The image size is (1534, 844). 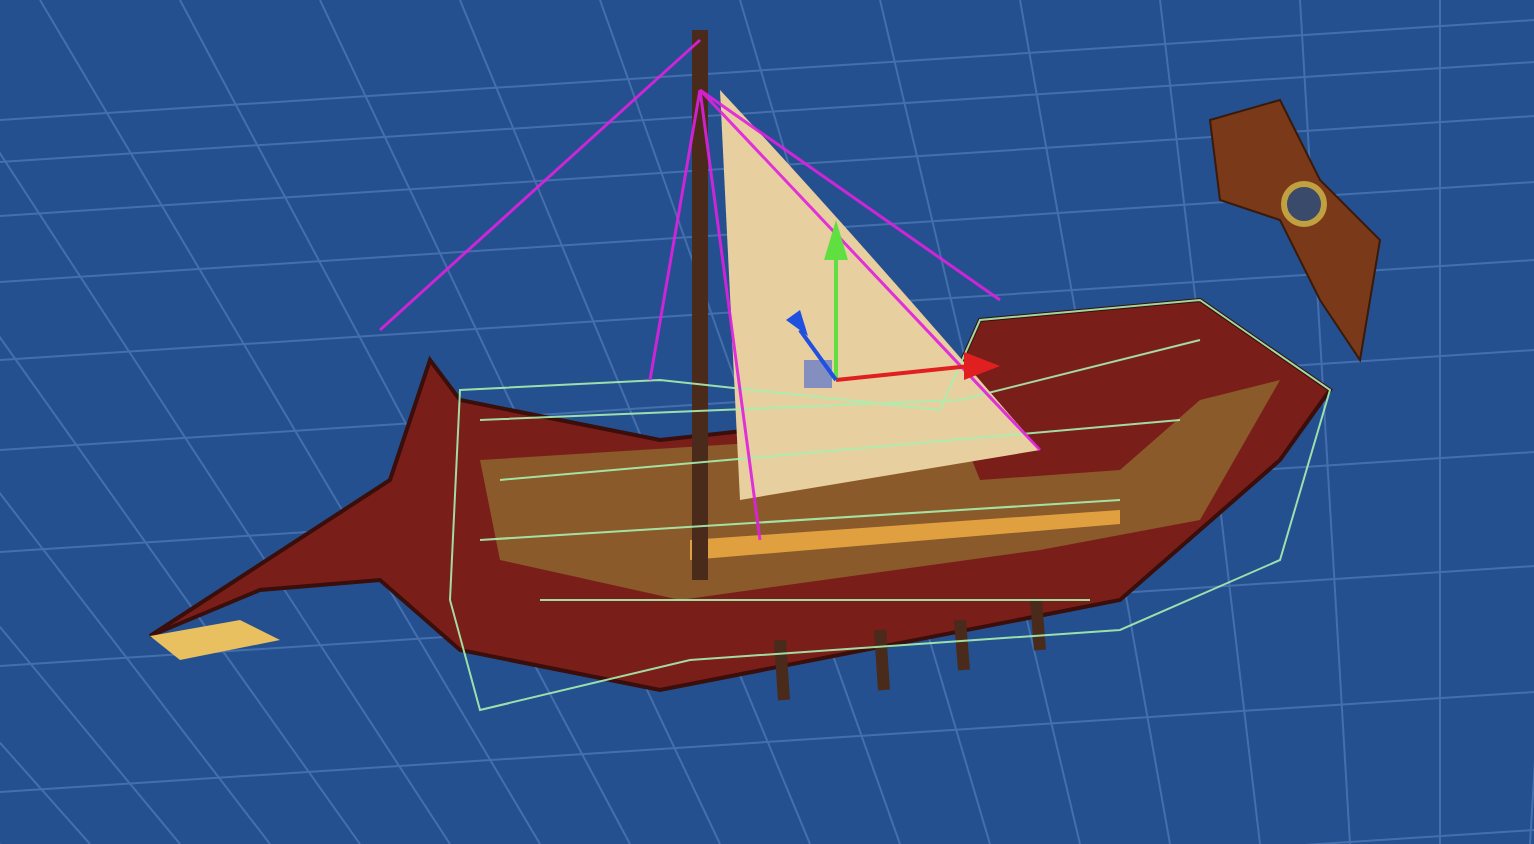 I want to click on move-gizmo-icon, so click(x=893, y=304).